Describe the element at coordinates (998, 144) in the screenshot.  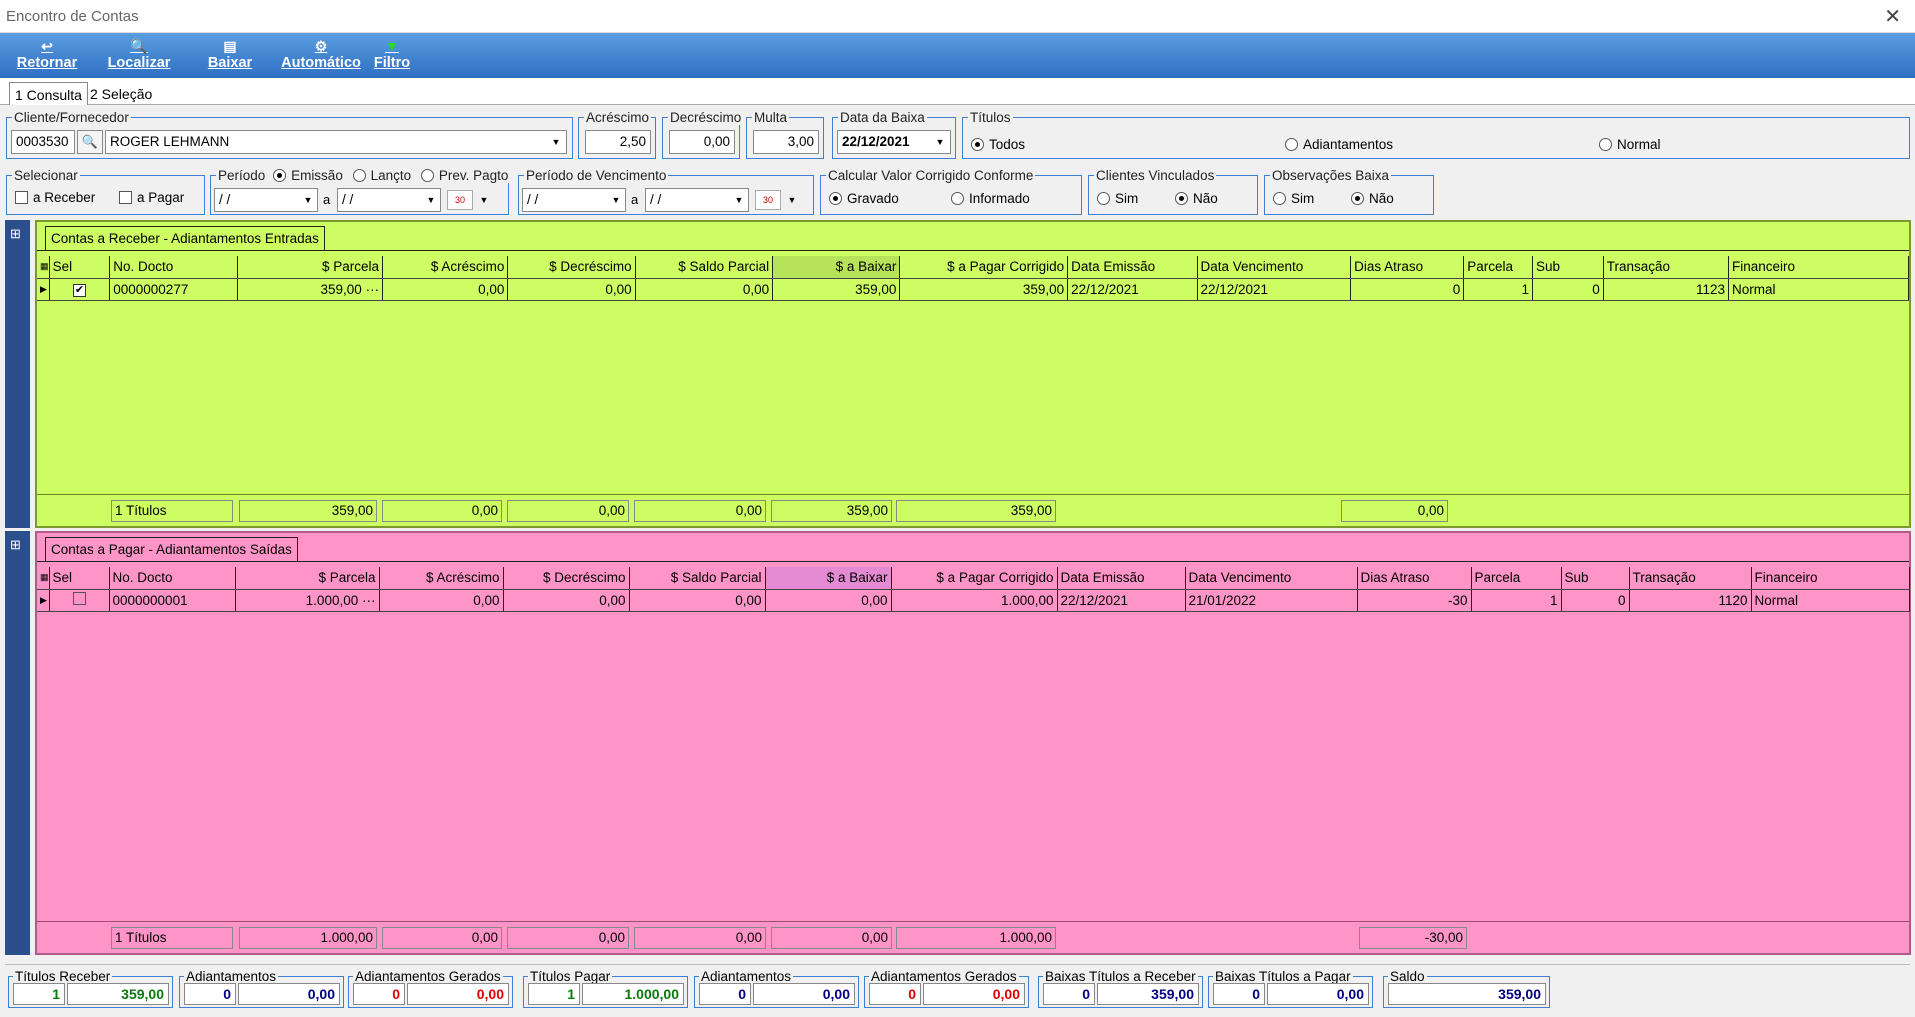
I see `radio-todos: Todos` at that location.